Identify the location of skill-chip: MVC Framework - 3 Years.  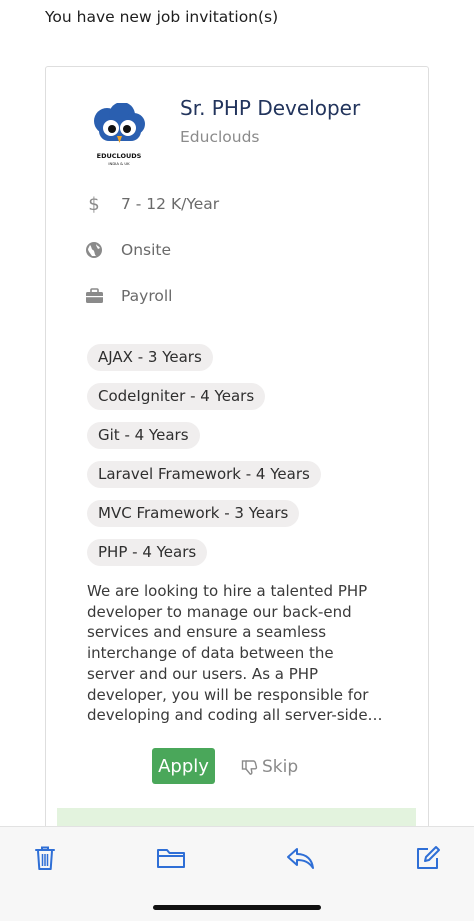
(193, 513).